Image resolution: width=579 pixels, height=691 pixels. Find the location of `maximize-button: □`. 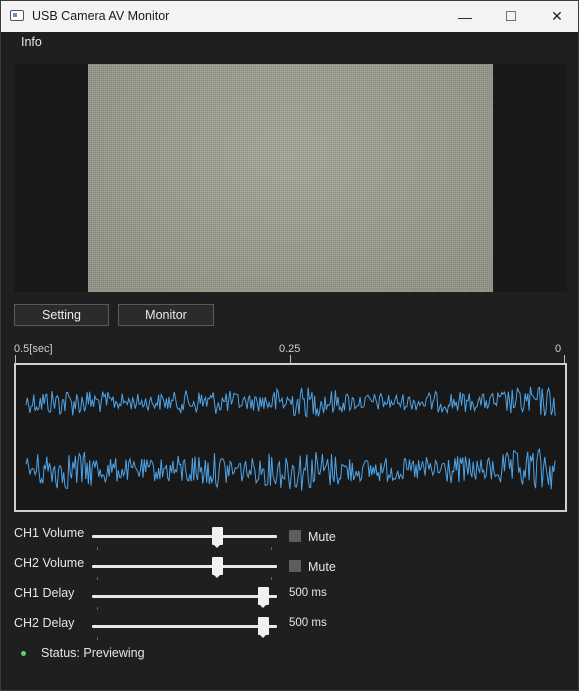

maximize-button: □ is located at coordinates (511, 16).